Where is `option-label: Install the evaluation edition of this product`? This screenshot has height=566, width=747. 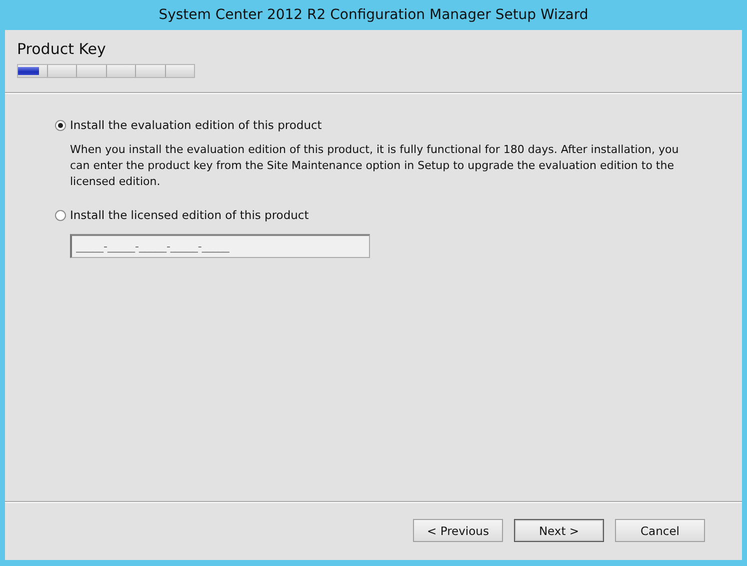 option-label: Install the evaluation edition of this product is located at coordinates (196, 125).